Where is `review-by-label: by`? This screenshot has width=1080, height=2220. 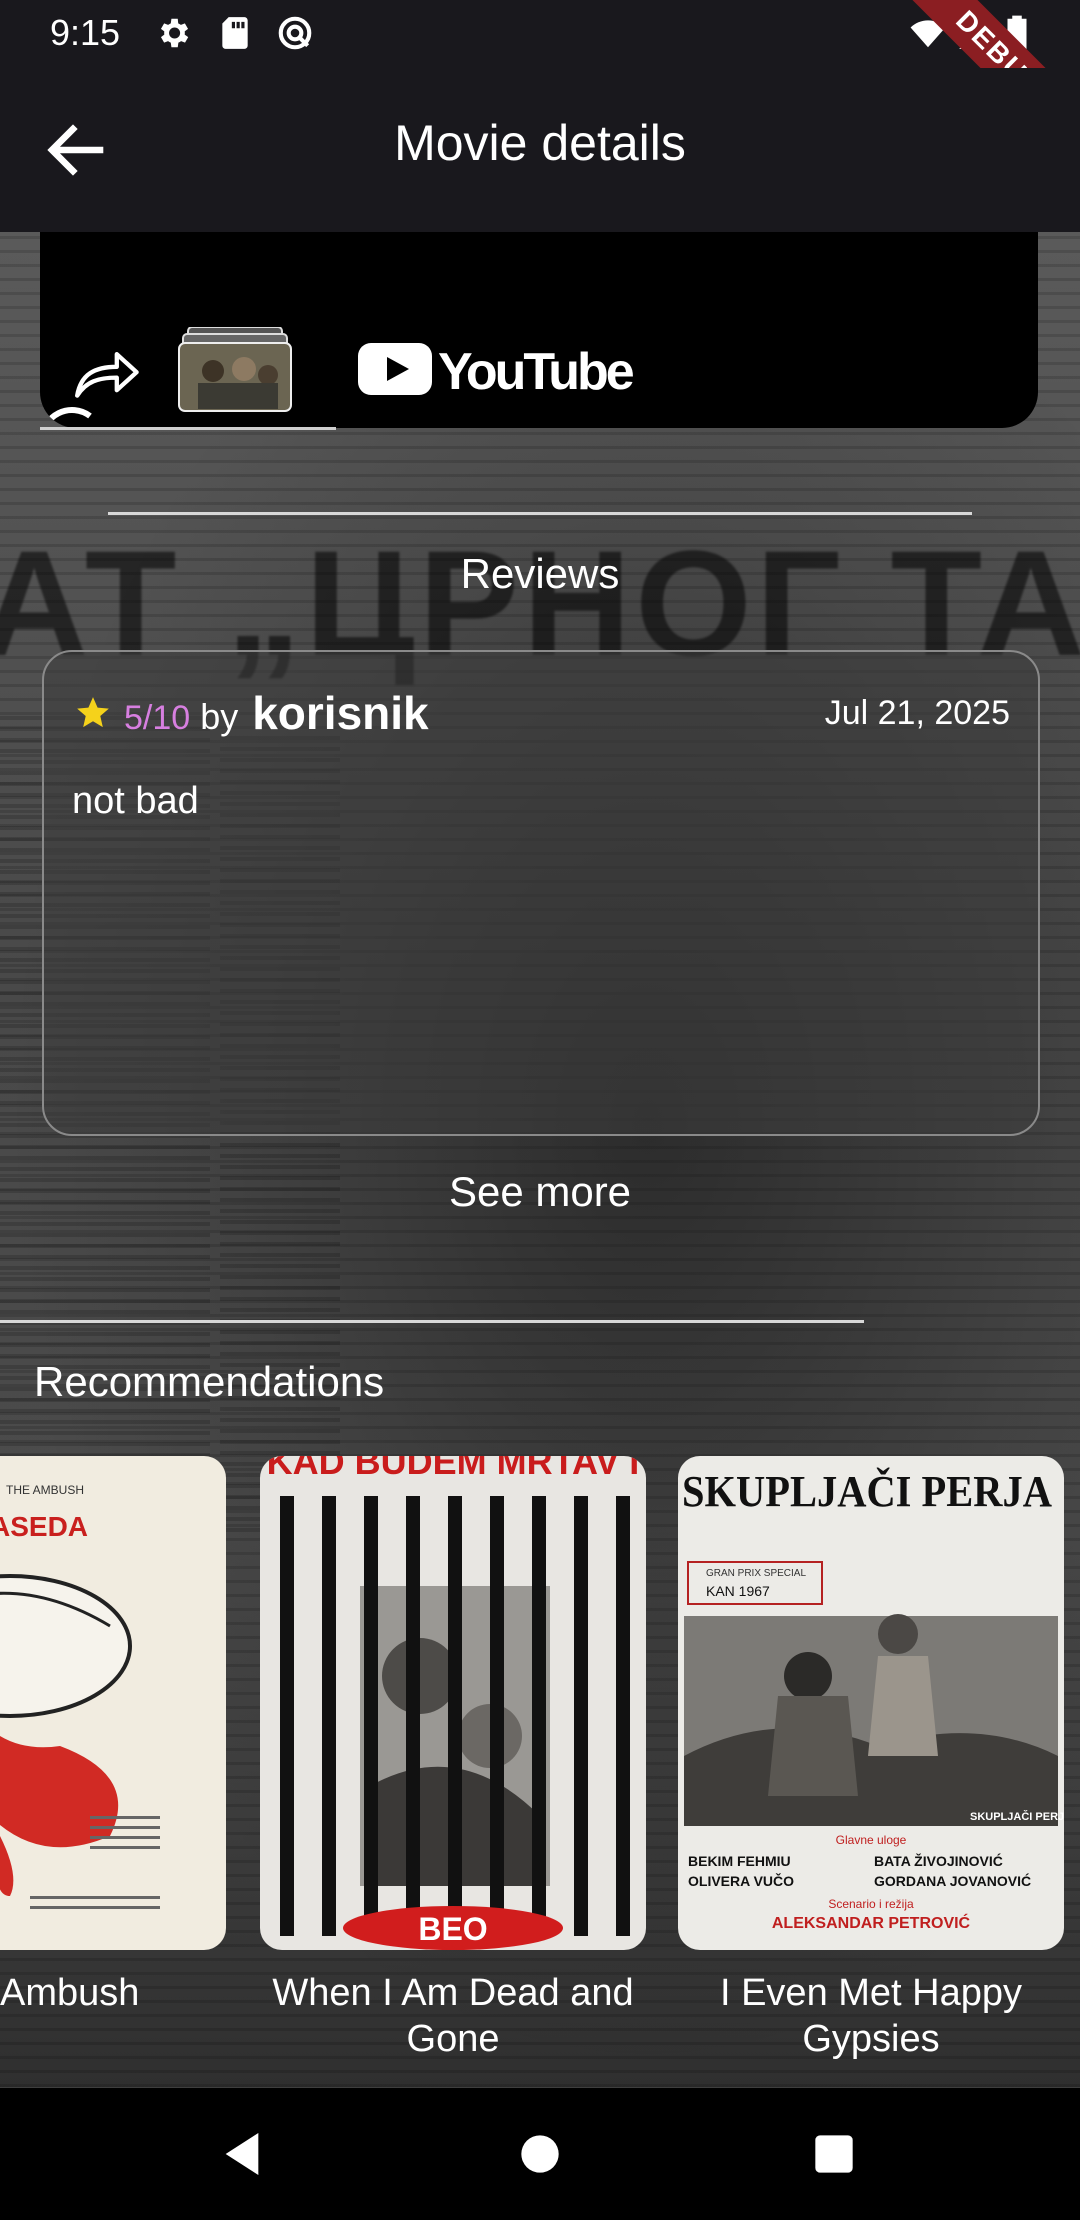 review-by-label: by is located at coordinates (219, 716).